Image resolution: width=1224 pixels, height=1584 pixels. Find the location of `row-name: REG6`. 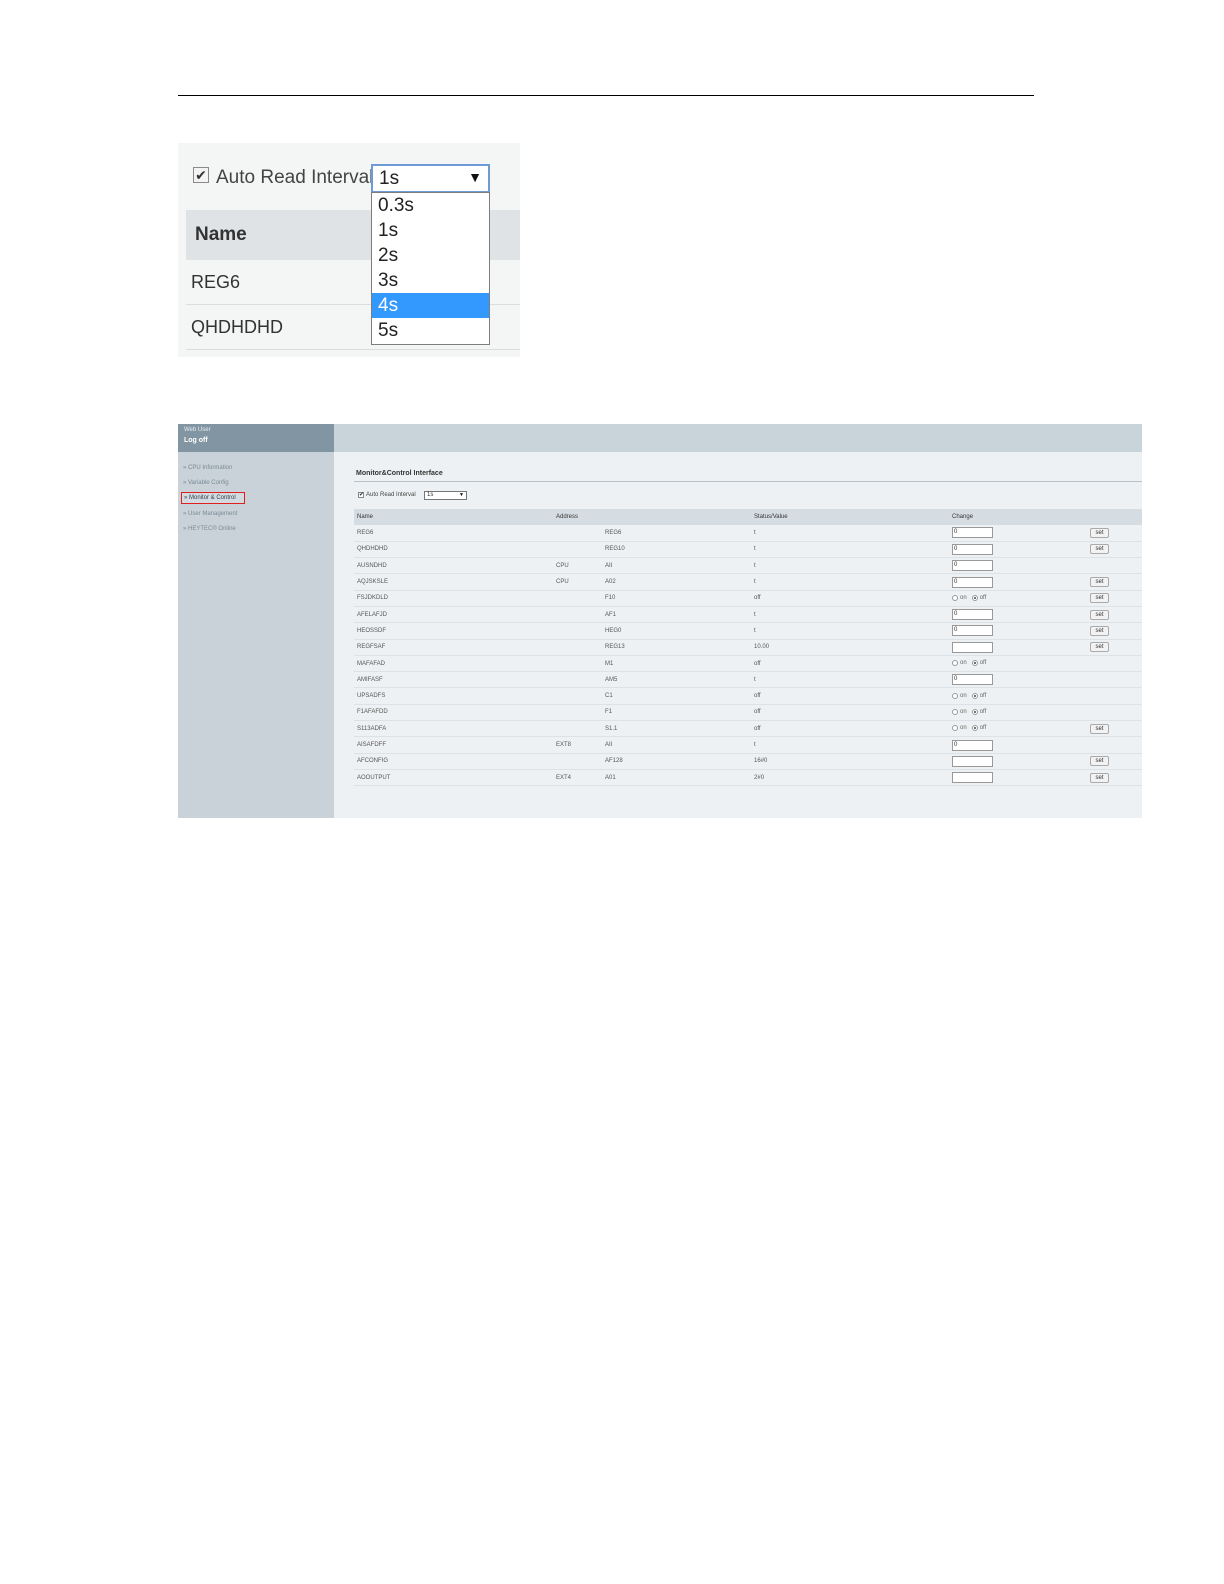

row-name: REG6 is located at coordinates (453, 533).